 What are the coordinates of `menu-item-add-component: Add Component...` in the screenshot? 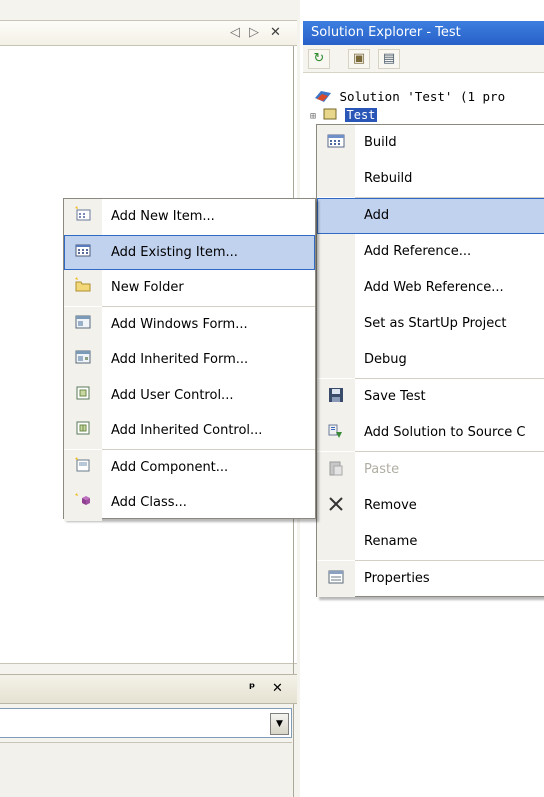 It's located at (189, 467).